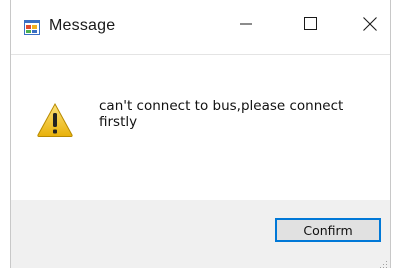 Image resolution: width=393 pixels, height=274 pixels. Describe the element at coordinates (32, 27) in the screenshot. I see `app-window-icon` at that location.